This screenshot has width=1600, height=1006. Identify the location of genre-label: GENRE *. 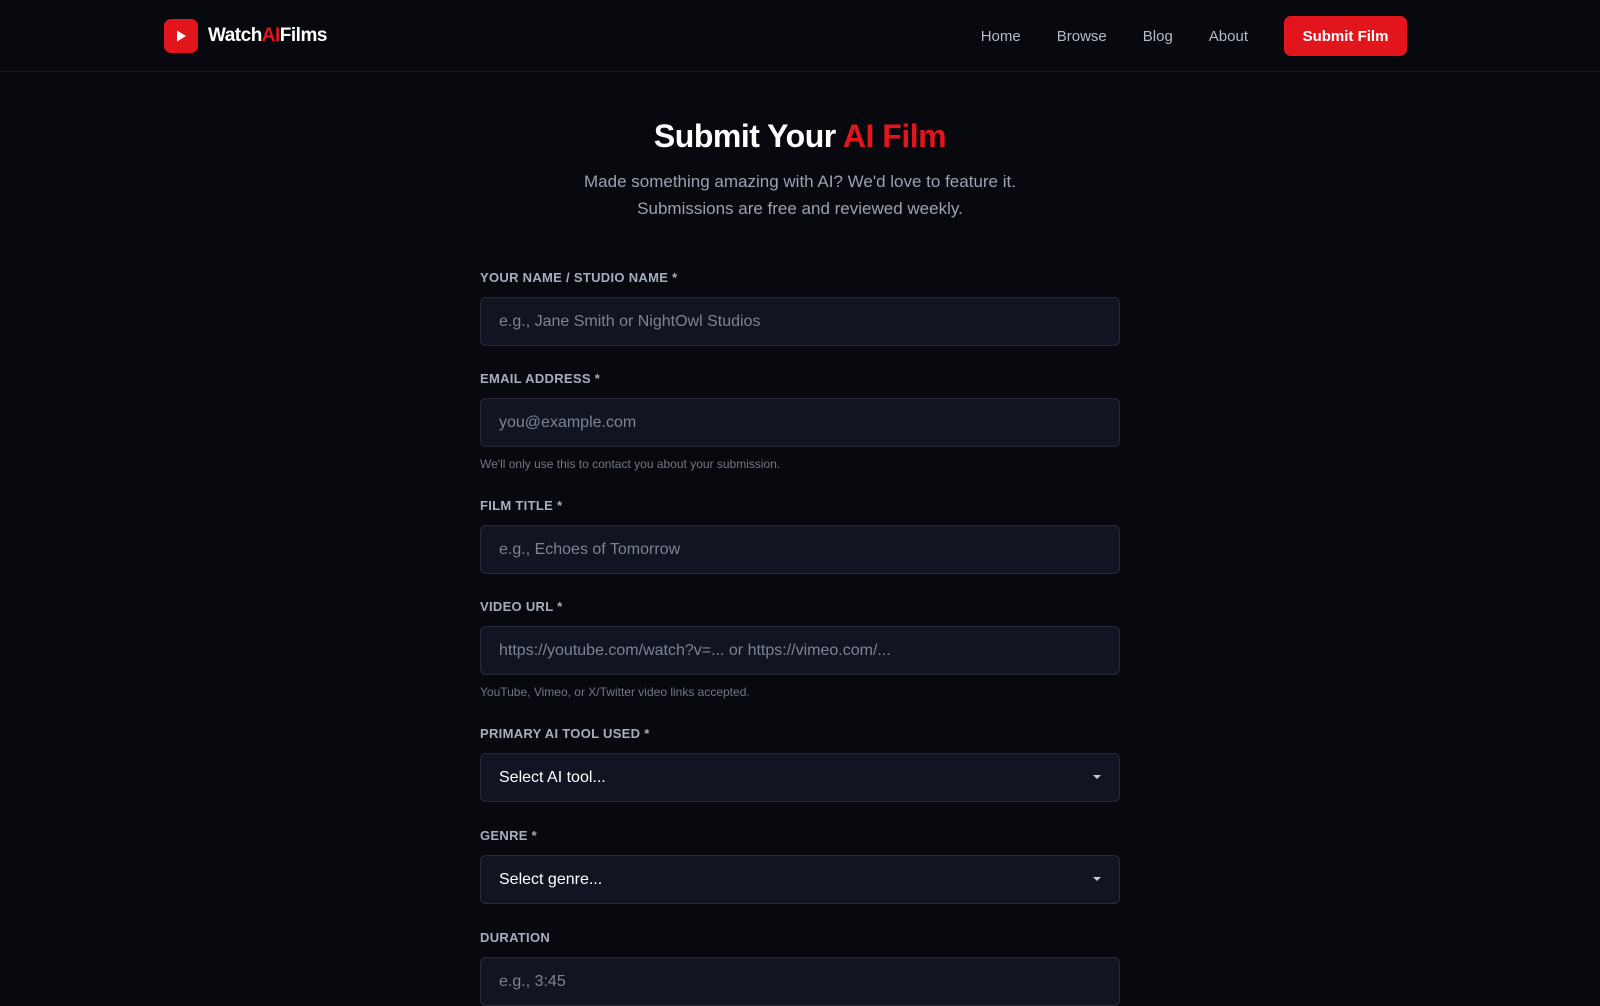
(509, 835).